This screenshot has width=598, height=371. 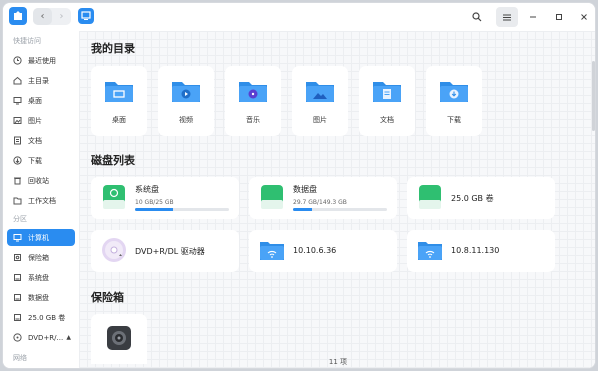 I want to click on section-title-directories: 我的目录, so click(x=113, y=48).